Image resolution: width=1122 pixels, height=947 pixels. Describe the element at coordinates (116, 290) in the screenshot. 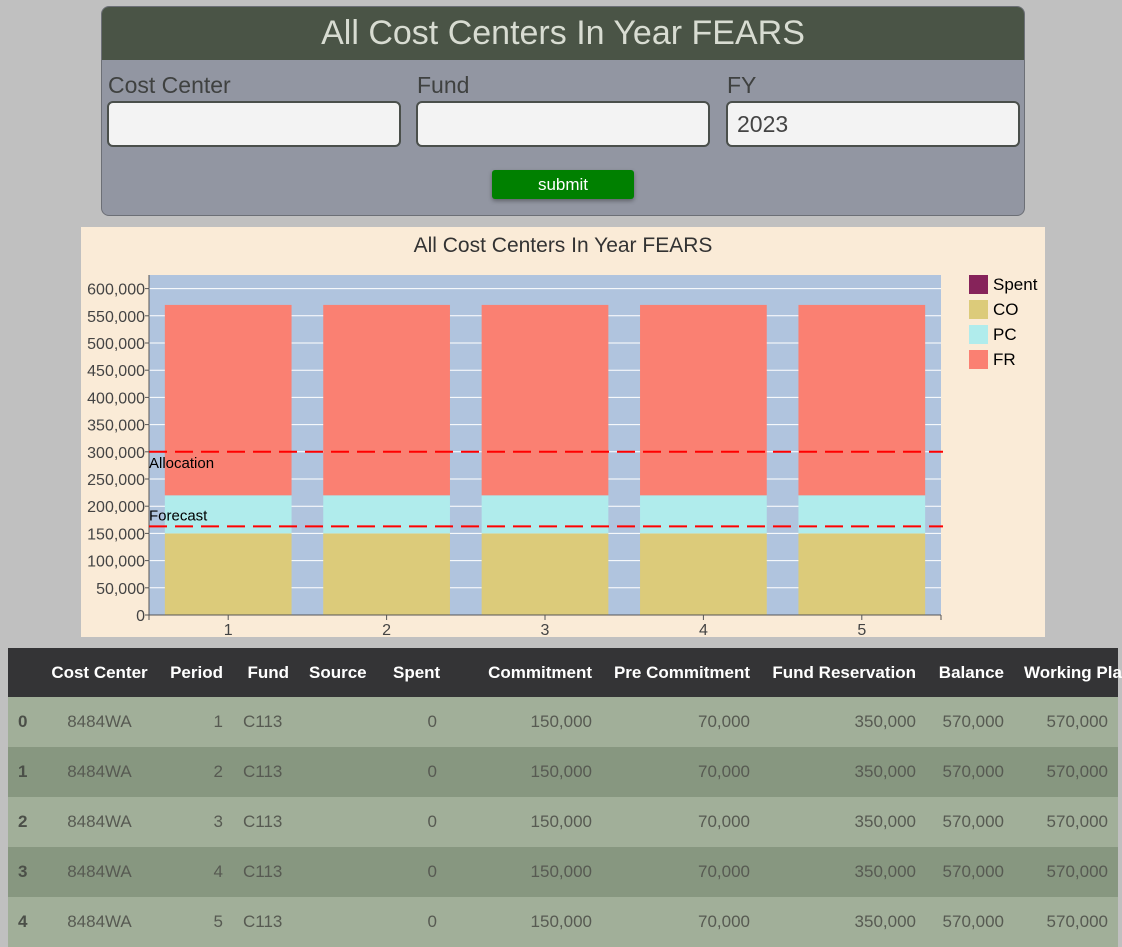

I see `y-tick-label: 600,000` at that location.